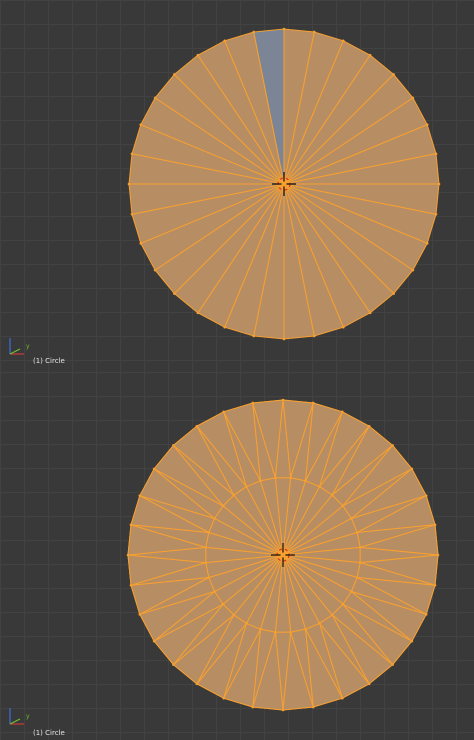  Describe the element at coordinates (28, 346) in the screenshot. I see `axis-y-label: y` at that location.